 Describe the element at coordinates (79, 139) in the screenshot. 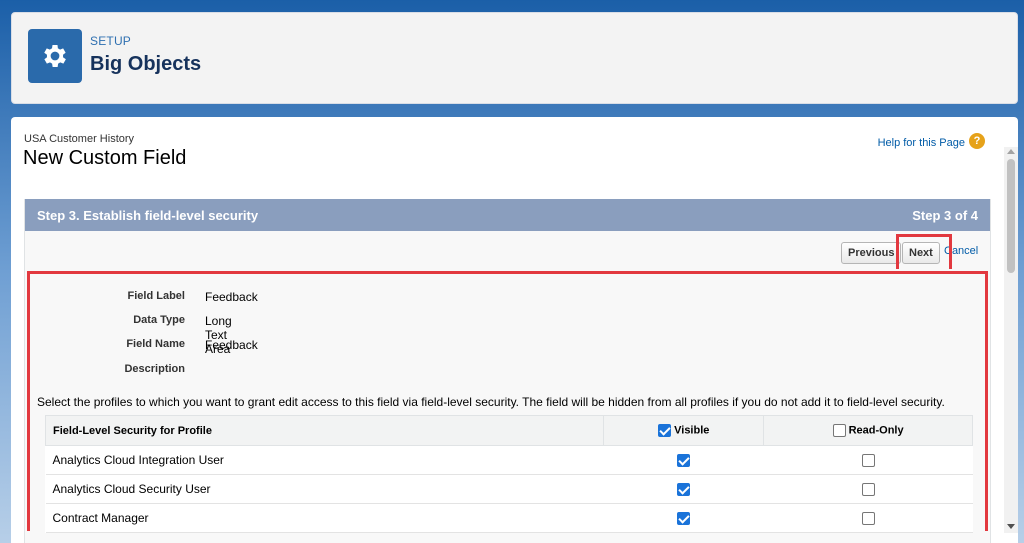

I see `breadcrumb: USA Customer History` at that location.